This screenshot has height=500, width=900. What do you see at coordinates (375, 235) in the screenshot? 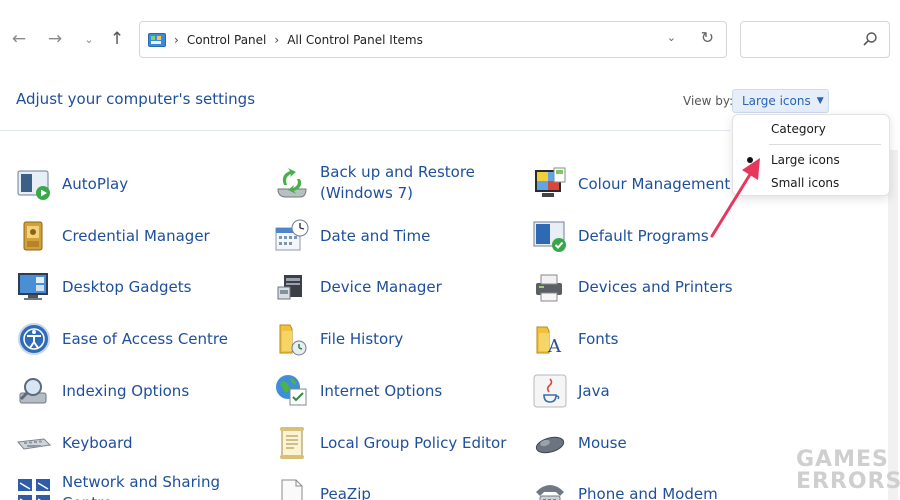
I see `item-label: Date and Time` at bounding box center [375, 235].